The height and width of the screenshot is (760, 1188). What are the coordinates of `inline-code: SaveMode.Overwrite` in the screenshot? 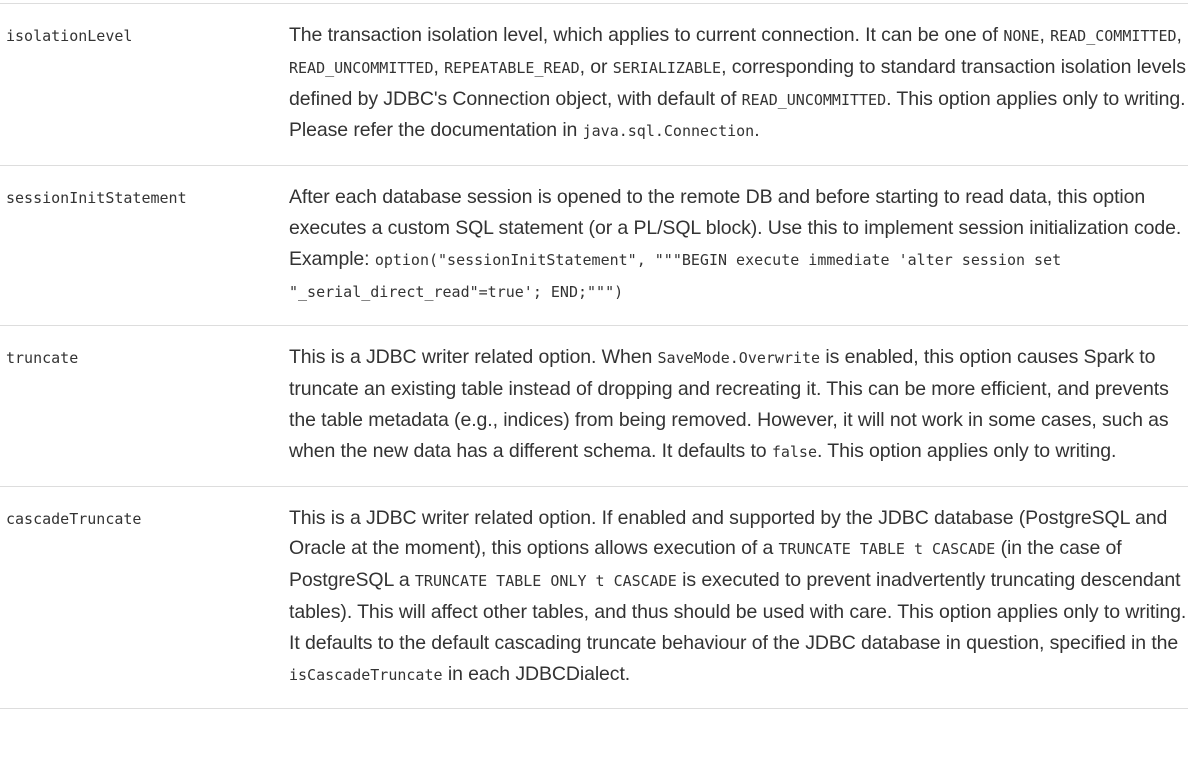 It's located at (739, 358).